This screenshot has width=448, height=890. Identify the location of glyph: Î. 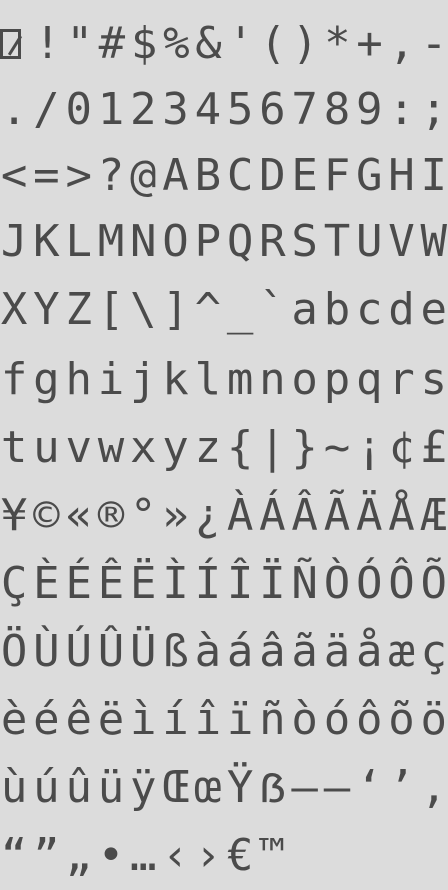
(240, 583).